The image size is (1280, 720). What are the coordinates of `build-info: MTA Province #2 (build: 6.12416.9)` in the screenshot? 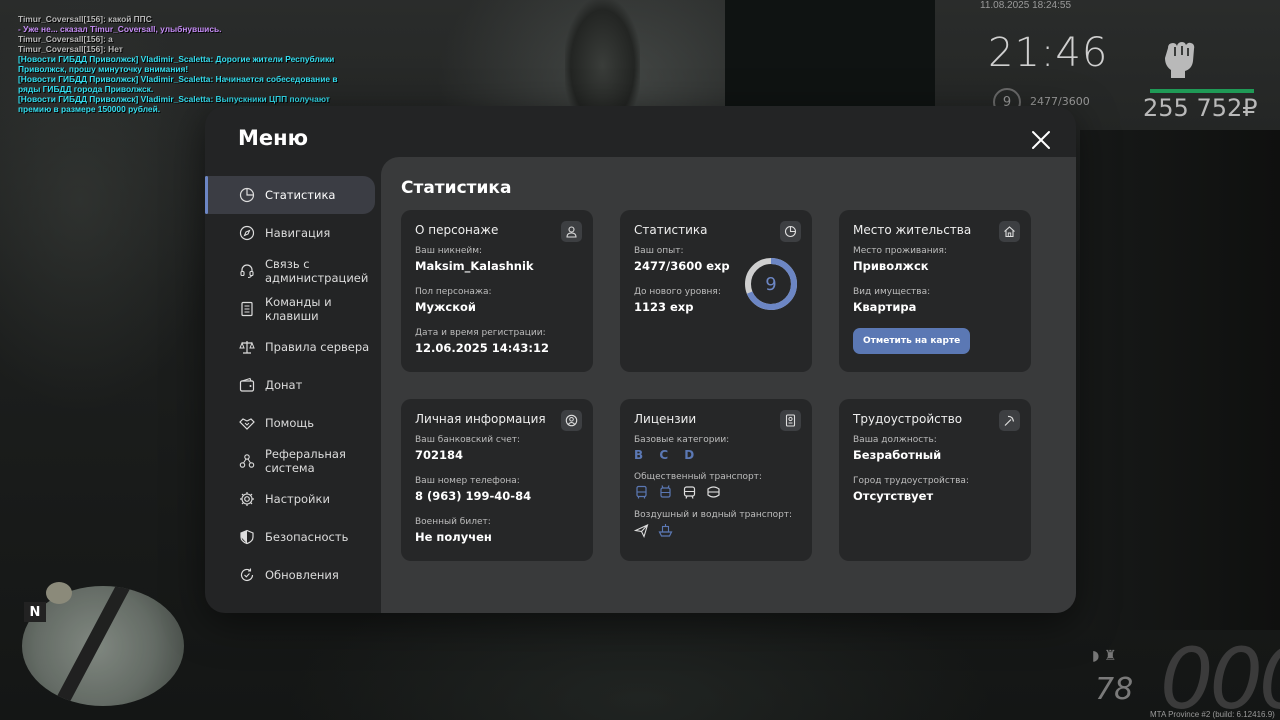 It's located at (1212, 714).